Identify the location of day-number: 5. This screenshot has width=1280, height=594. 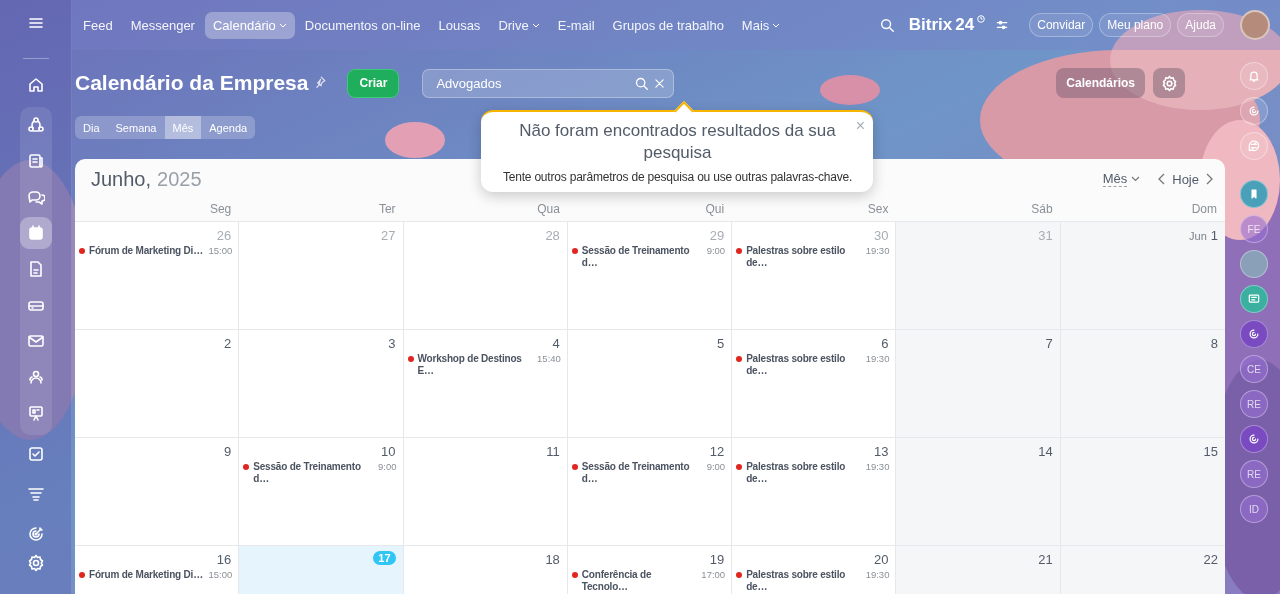
(720, 343).